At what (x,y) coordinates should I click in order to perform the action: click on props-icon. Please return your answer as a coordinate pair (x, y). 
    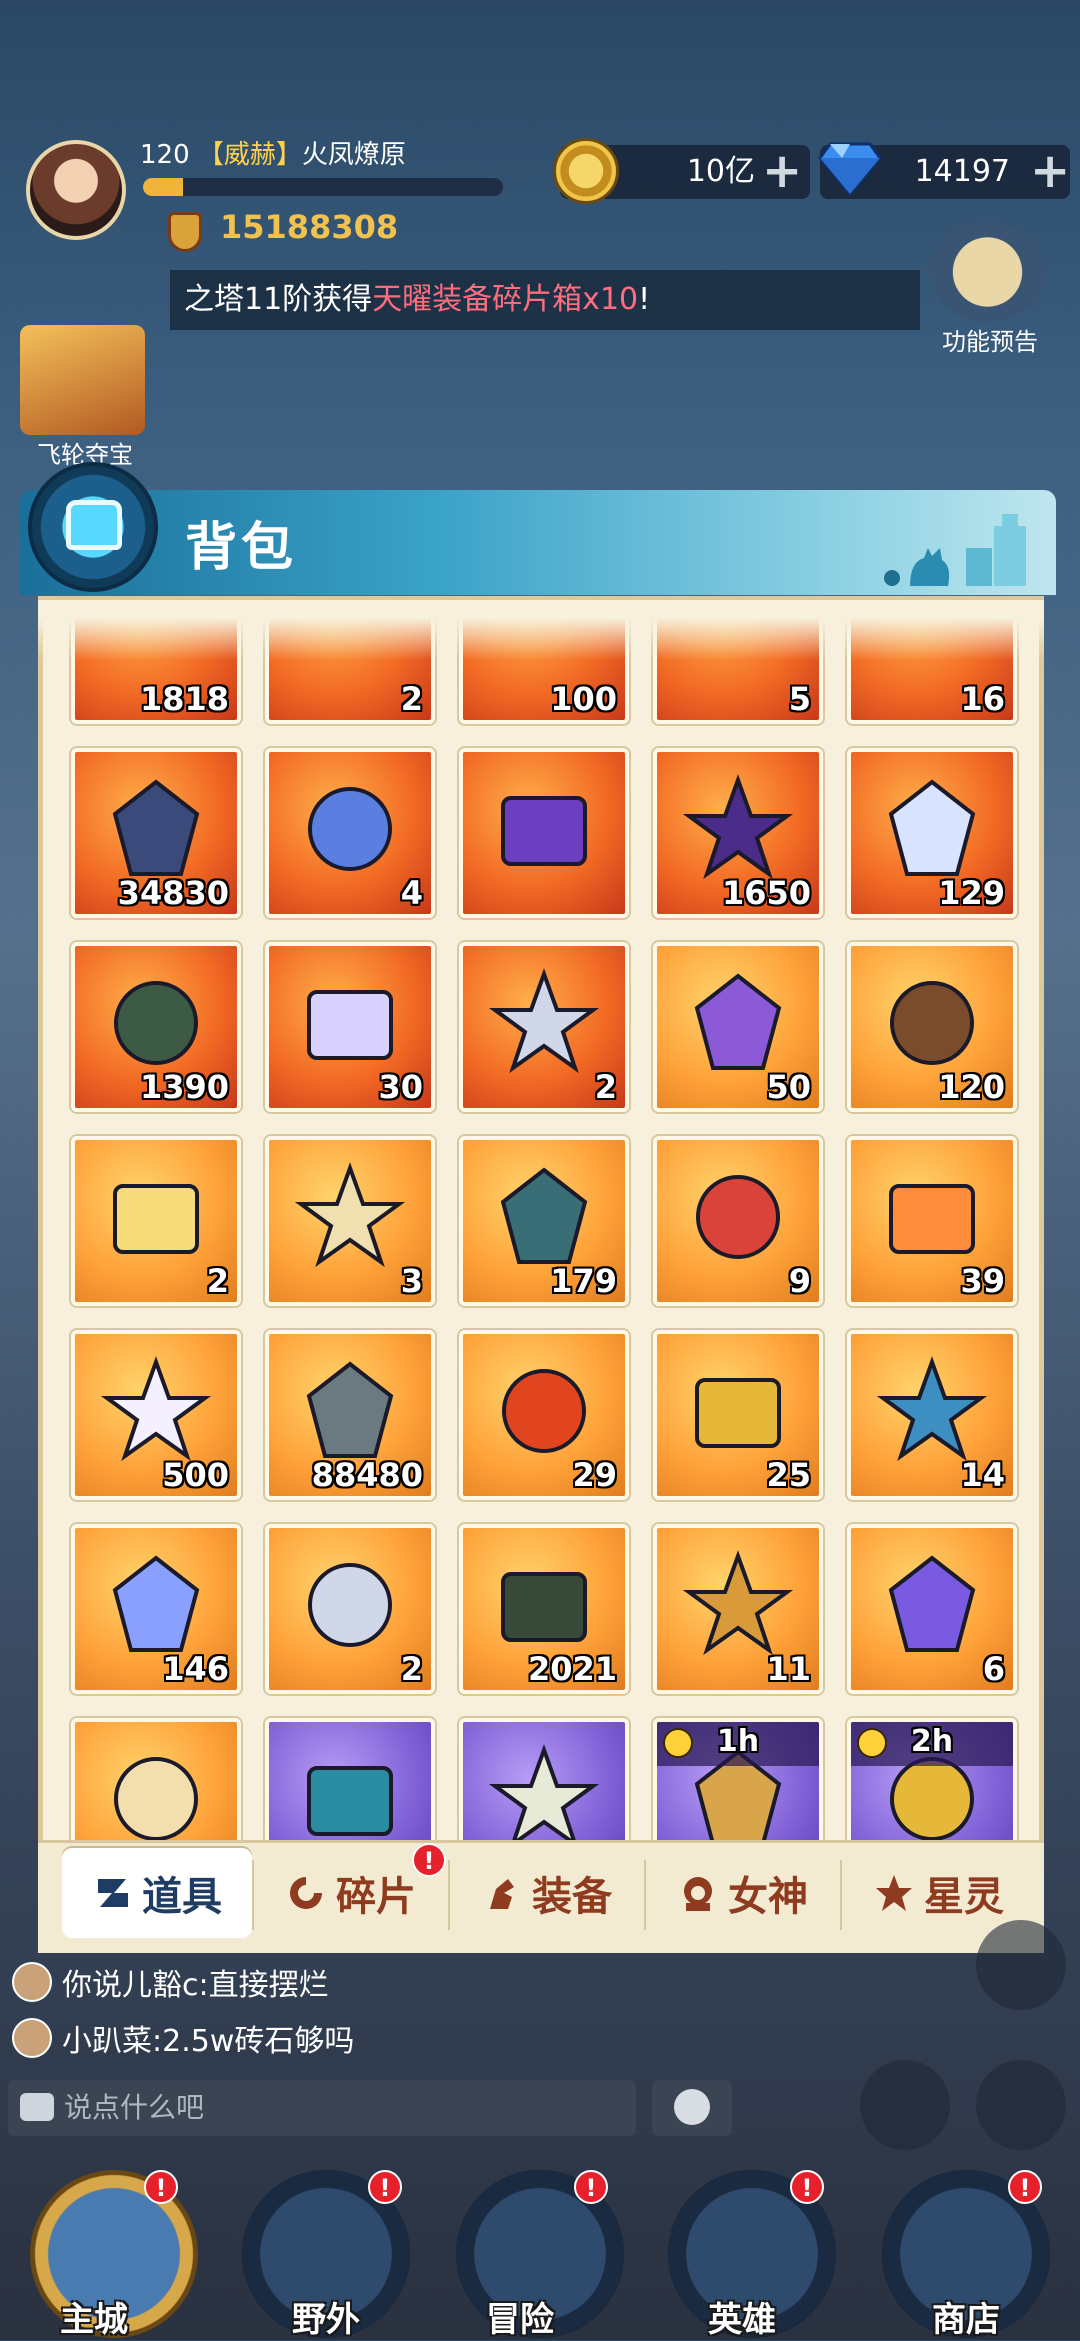
    Looking at the image, I should click on (113, 1893).